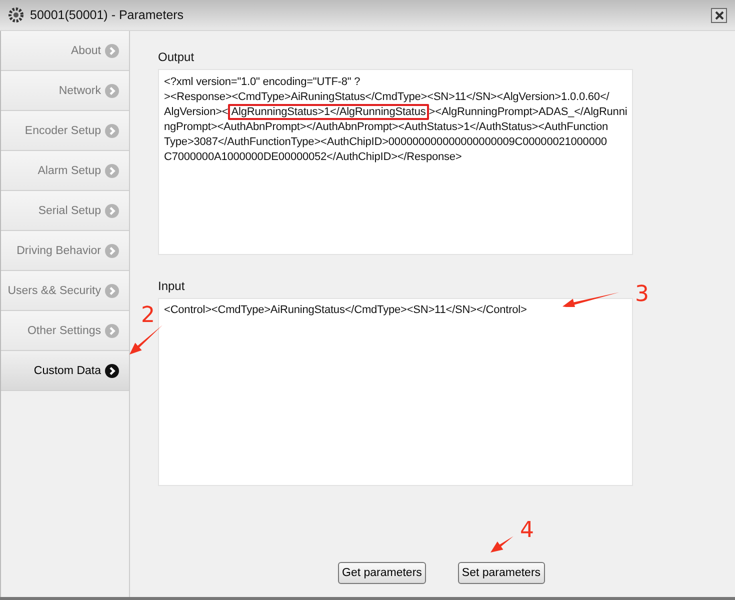 This screenshot has height=600, width=735. What do you see at coordinates (528, 112) in the screenshot?
I see `output-text: ><AlgRunningPrompt>ADAS_</AlgRunni` at bounding box center [528, 112].